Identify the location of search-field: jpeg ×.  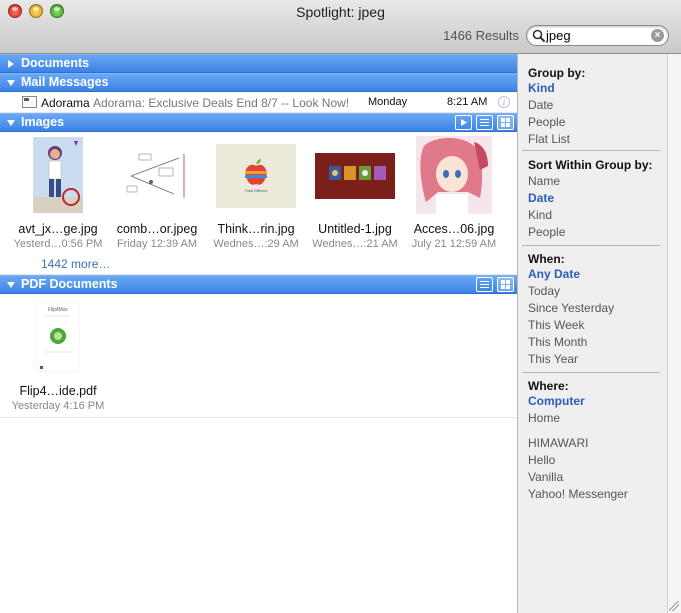
(597, 35).